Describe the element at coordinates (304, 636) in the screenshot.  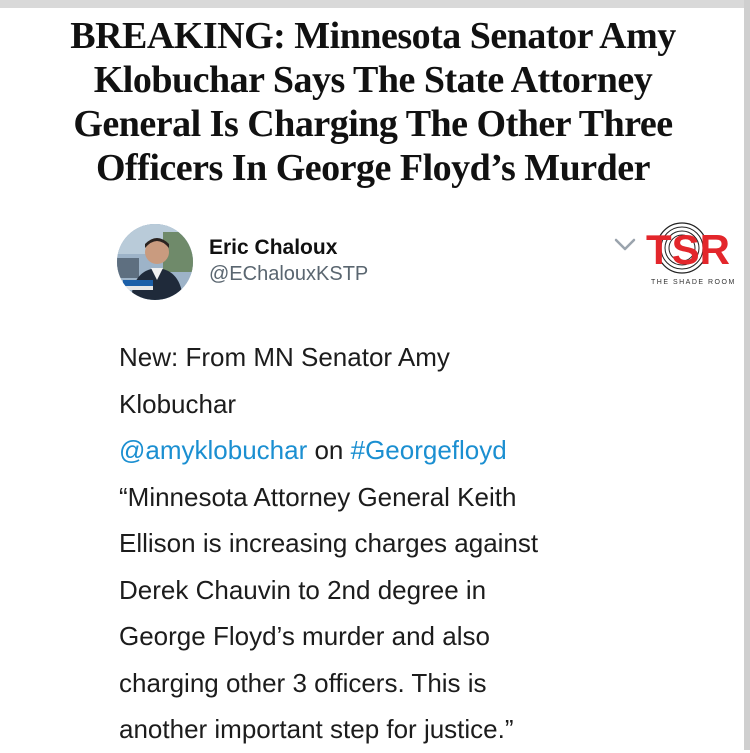
I see `quote-line: George Floyd’s murder and also` at that location.